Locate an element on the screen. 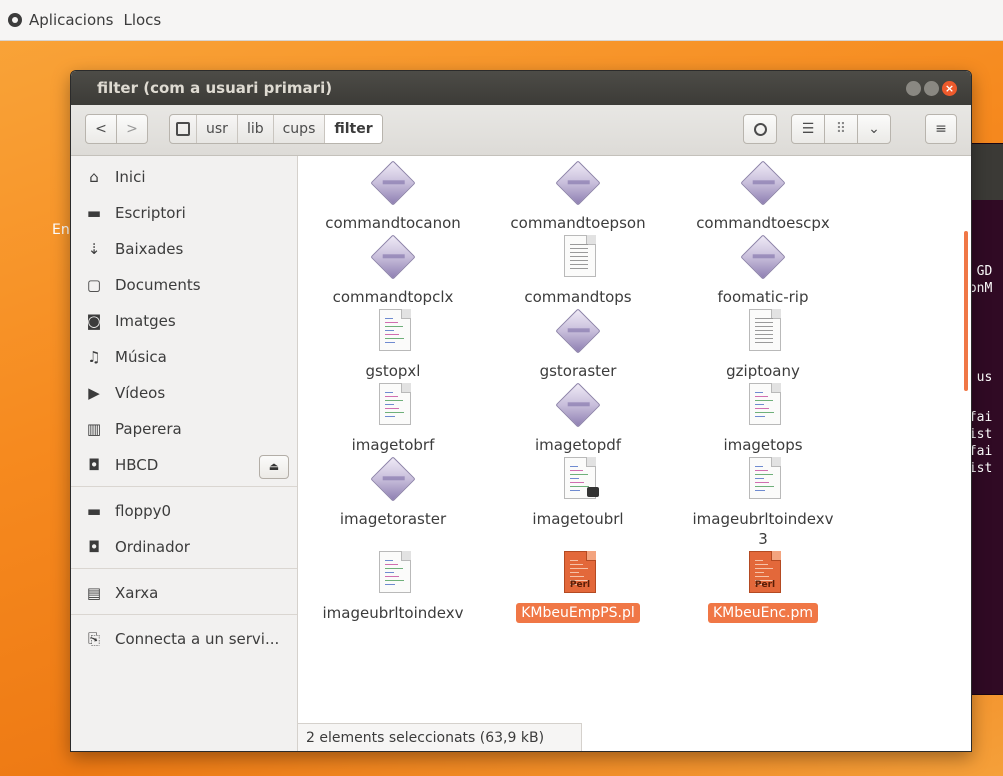  file-item: imagetoraster is located at coordinates (393, 492).